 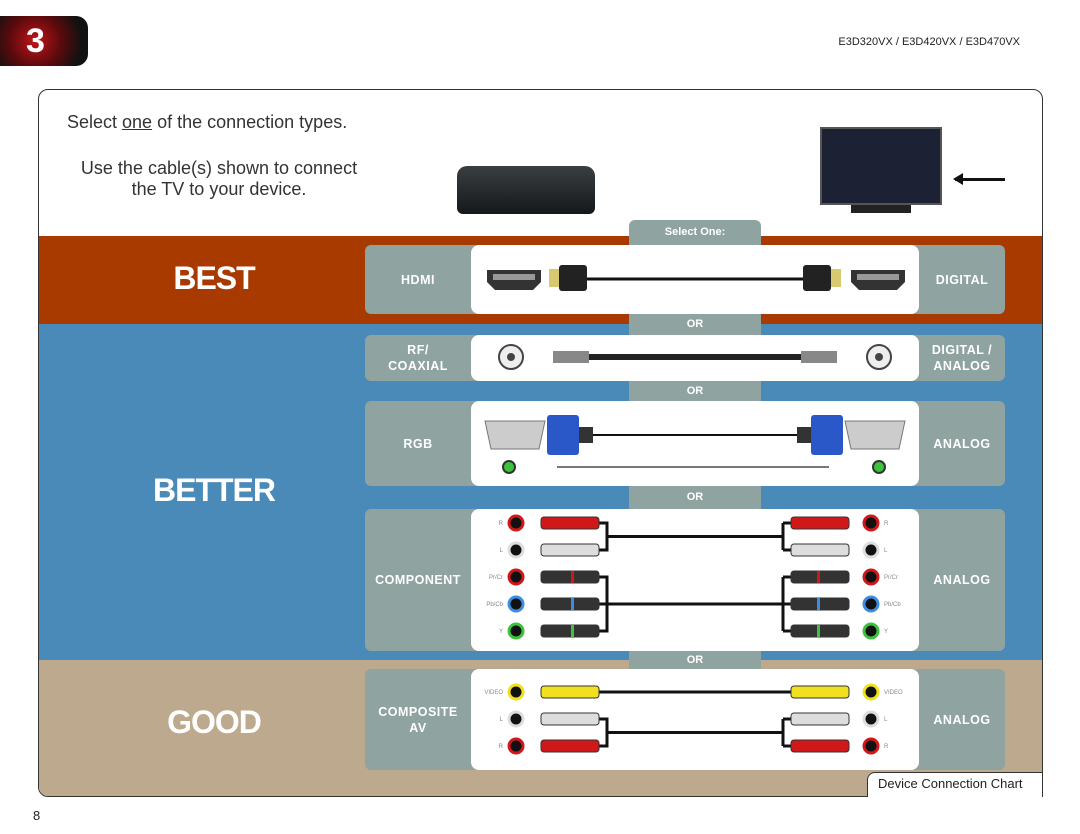 I want to click on connection-name: COMPOSITE AV, so click(x=418, y=719).